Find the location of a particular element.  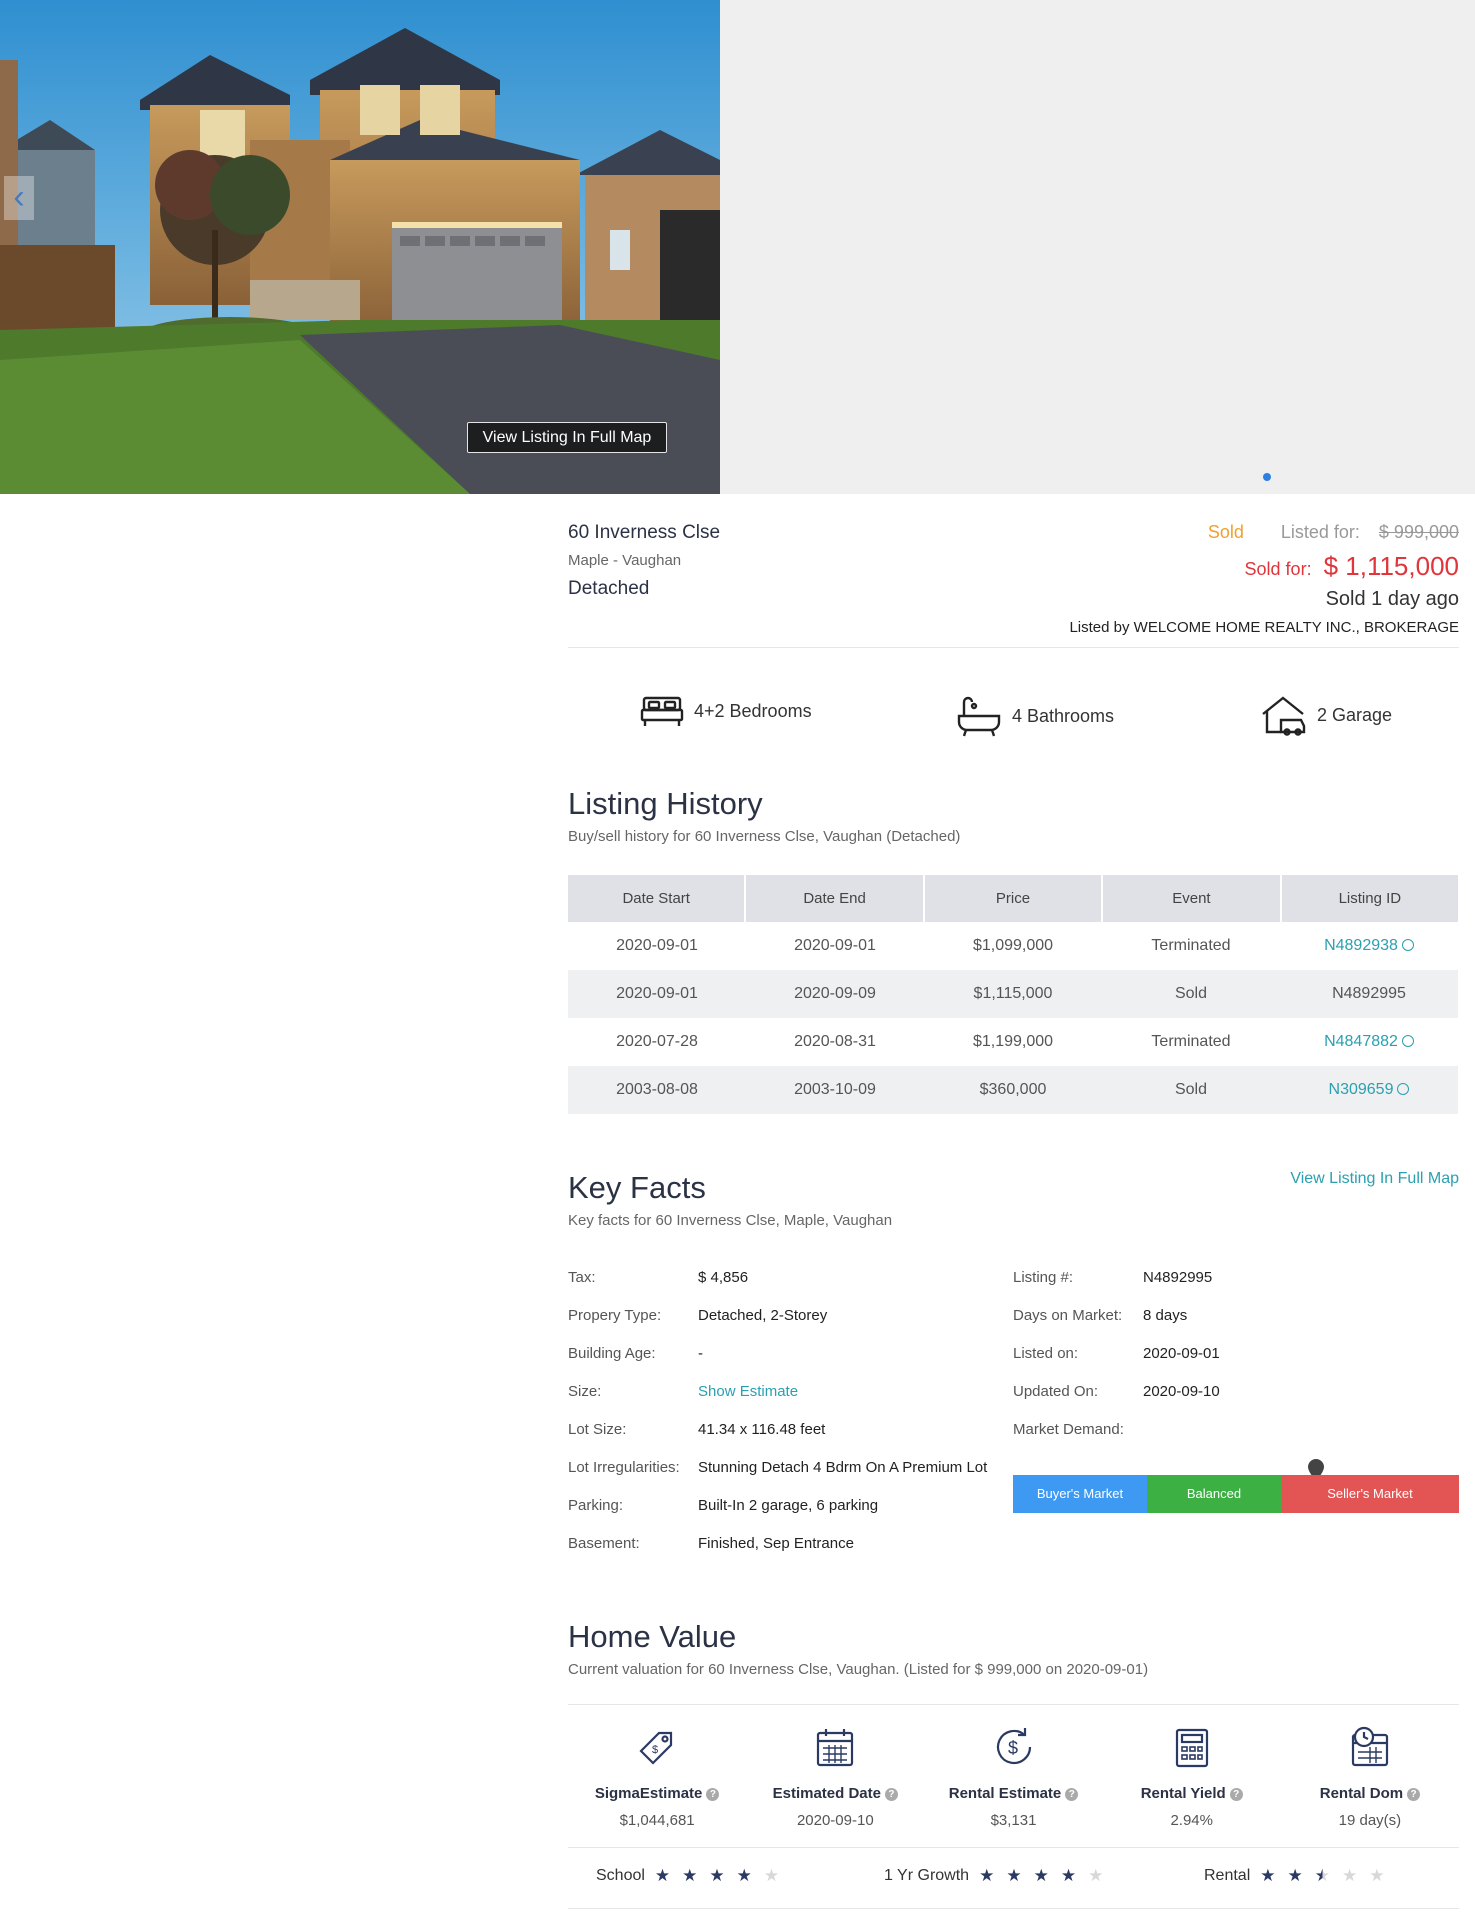

dollar-cycle-icon: $ is located at coordinates (1013, 1746).